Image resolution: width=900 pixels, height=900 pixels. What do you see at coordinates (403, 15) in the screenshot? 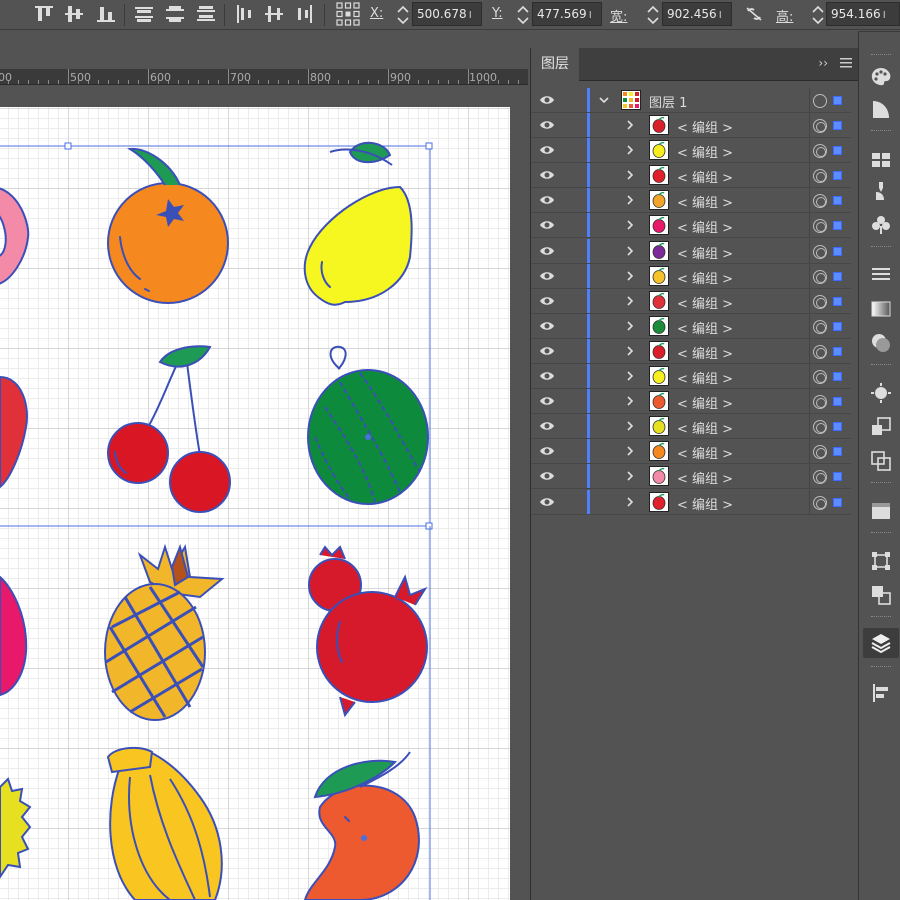
I see `x-spinner-icon` at bounding box center [403, 15].